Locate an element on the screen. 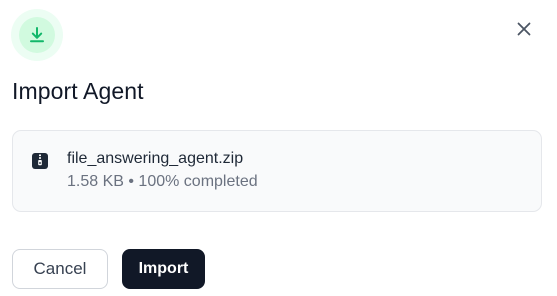 This screenshot has width=557, height=296. cancel-button: Cancel is located at coordinates (60, 269).